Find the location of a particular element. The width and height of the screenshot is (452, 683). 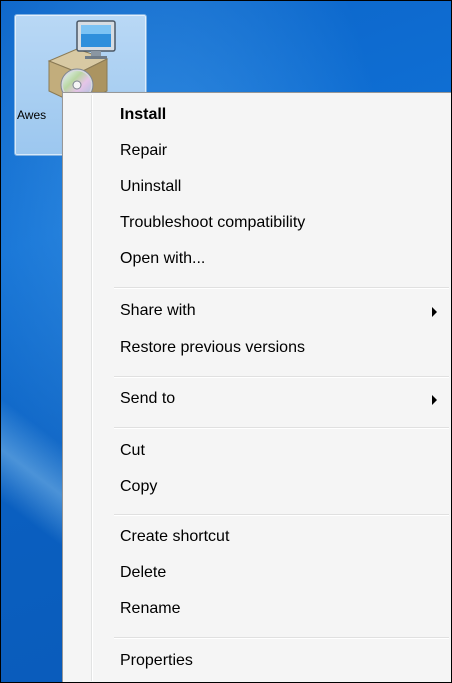

menu-item-restore-previous-versions: Restore previous versions is located at coordinates (257, 349).